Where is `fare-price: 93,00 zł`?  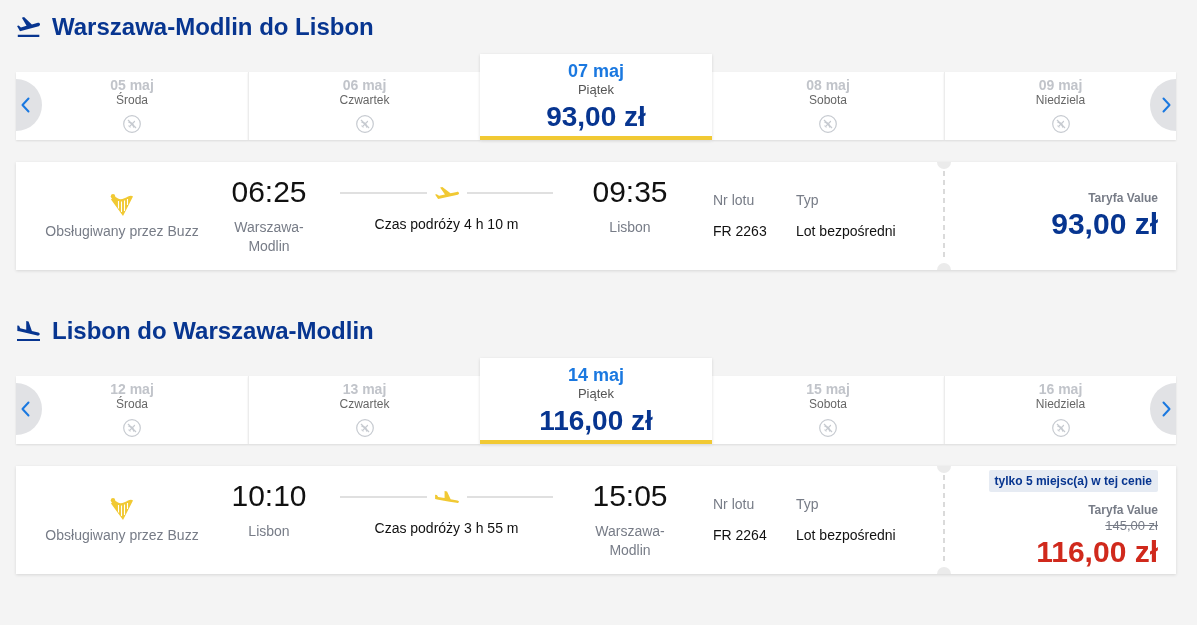 fare-price: 93,00 zł is located at coordinates (1104, 224).